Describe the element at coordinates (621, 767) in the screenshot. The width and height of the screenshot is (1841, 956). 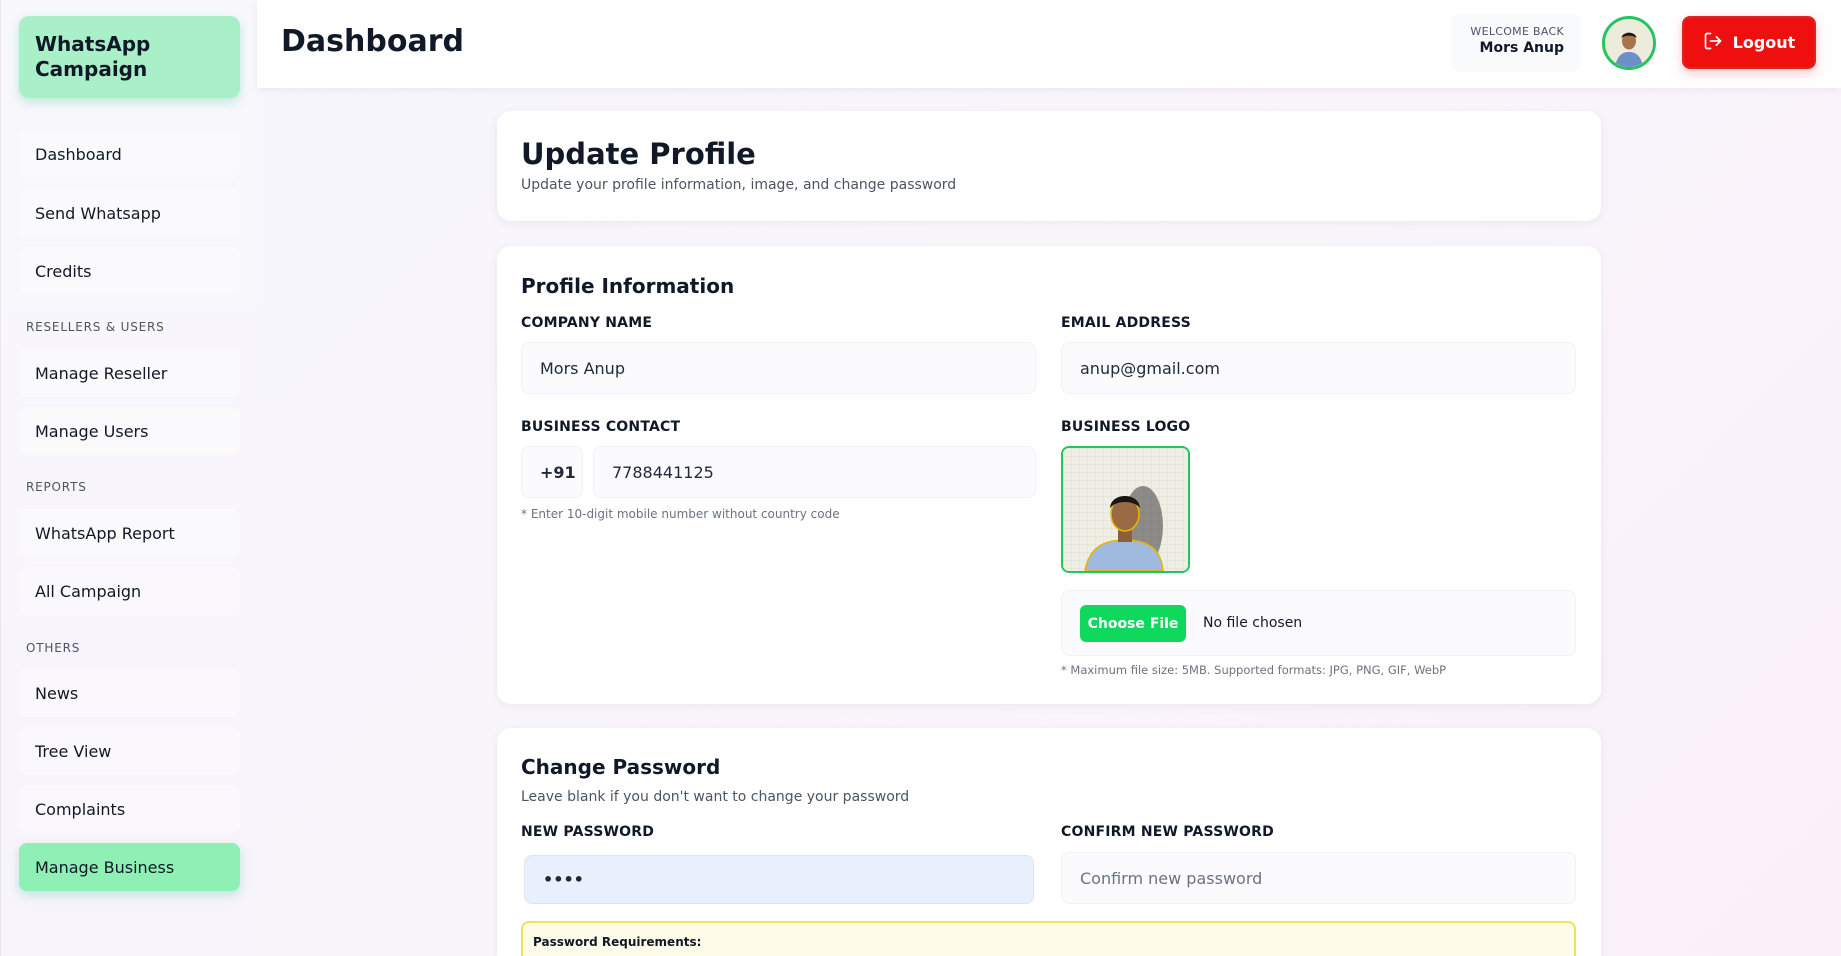
I see `change-password-title: Change Password` at that location.